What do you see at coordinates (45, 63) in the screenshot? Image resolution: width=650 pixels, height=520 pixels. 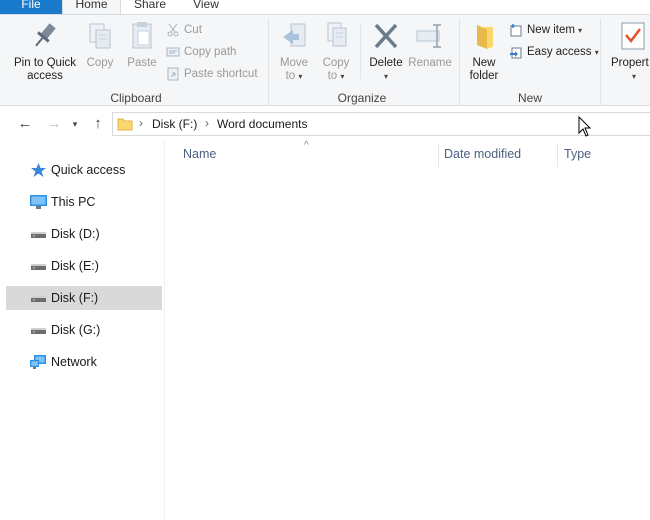 I see `pin-label-line1: Pin to Quick` at bounding box center [45, 63].